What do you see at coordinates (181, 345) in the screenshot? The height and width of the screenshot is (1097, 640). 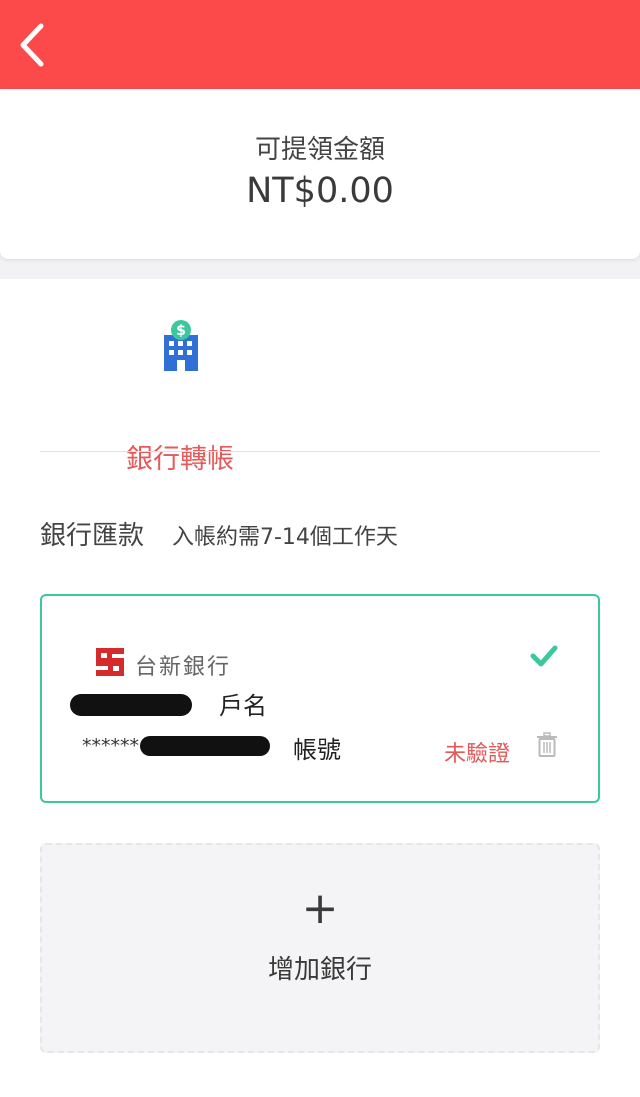 I see `bank-building-icon: $` at bounding box center [181, 345].